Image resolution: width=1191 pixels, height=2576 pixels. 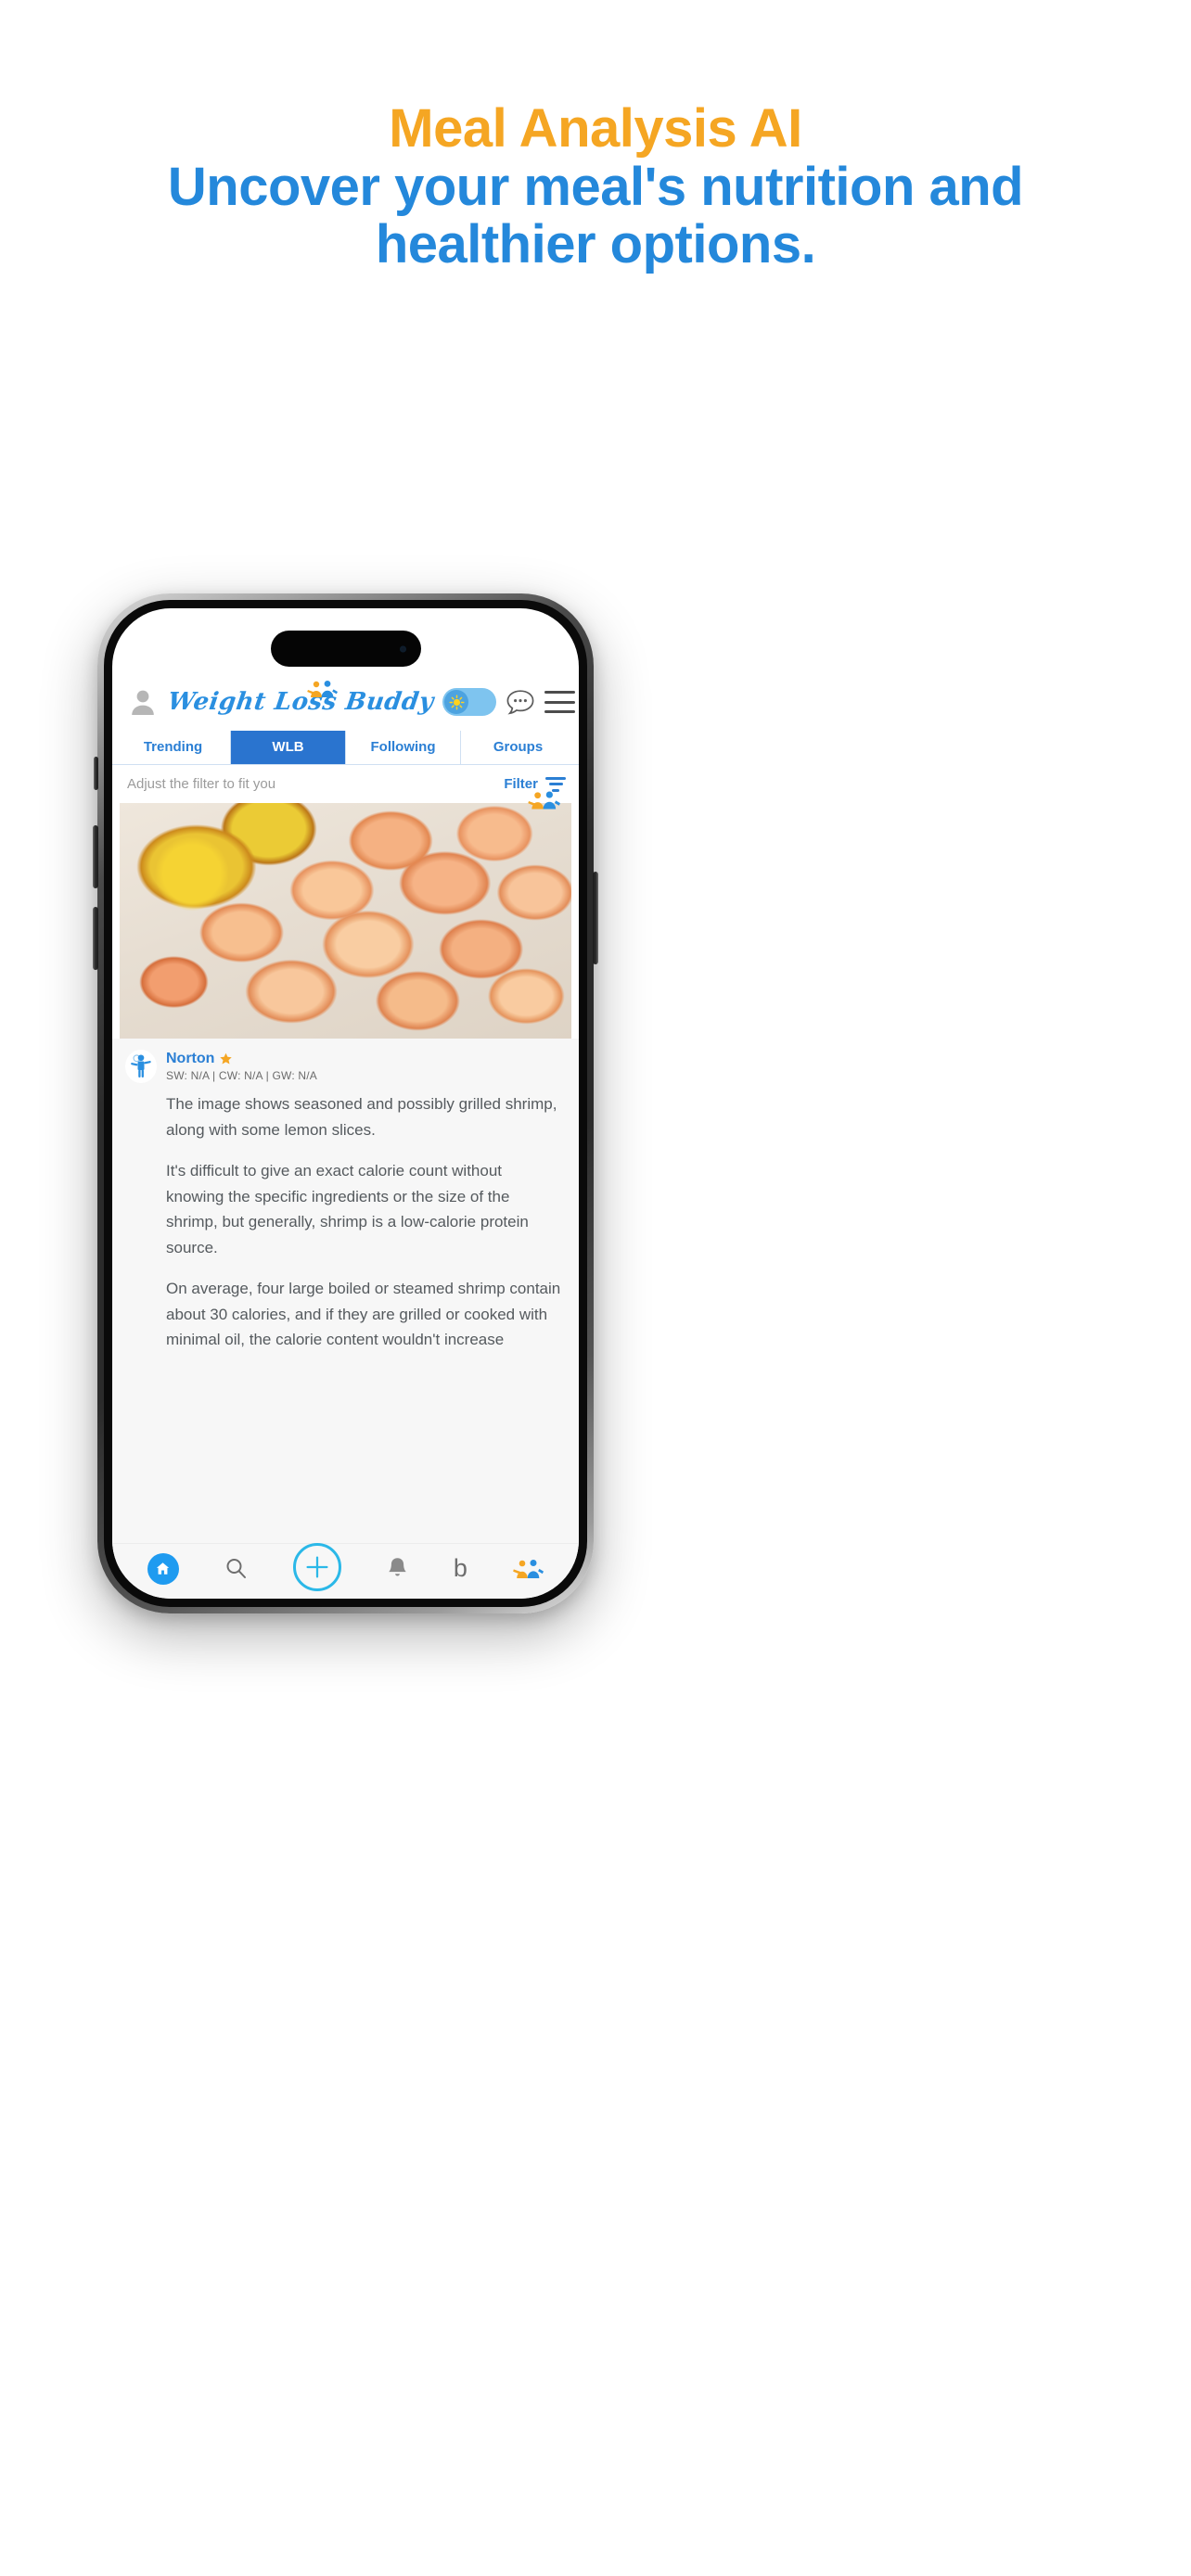 I want to click on home-icon, so click(x=163, y=1568).